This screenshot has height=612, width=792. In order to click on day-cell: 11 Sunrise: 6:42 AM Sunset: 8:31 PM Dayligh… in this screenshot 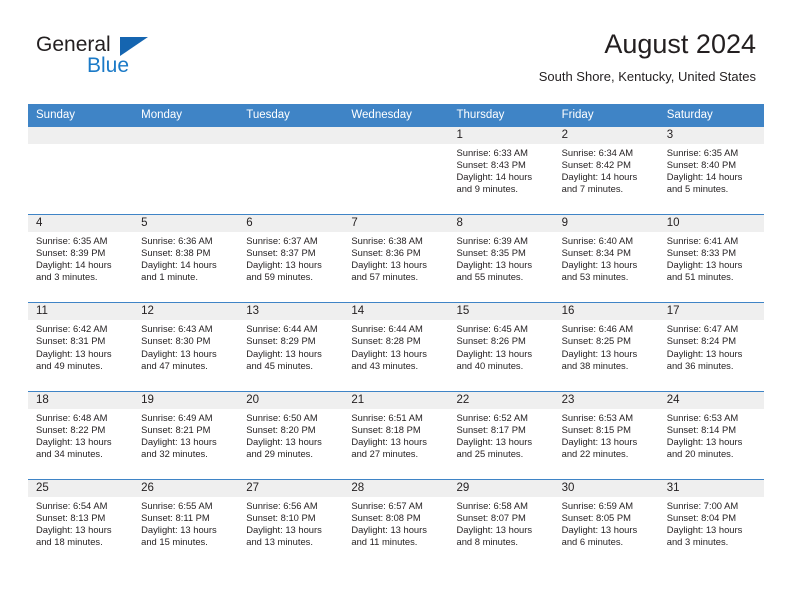, I will do `click(81, 346)`.